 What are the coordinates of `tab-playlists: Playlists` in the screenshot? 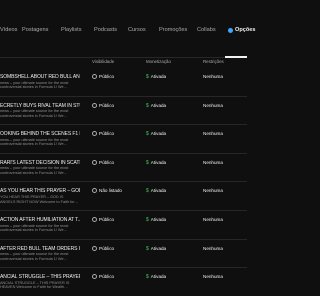 It's located at (71, 30).